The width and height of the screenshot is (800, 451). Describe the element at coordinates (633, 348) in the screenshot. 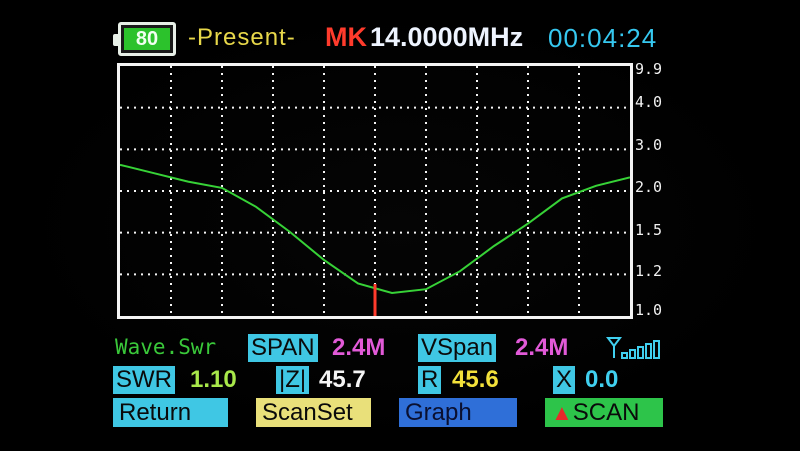

I see `signal-strength-icon` at that location.